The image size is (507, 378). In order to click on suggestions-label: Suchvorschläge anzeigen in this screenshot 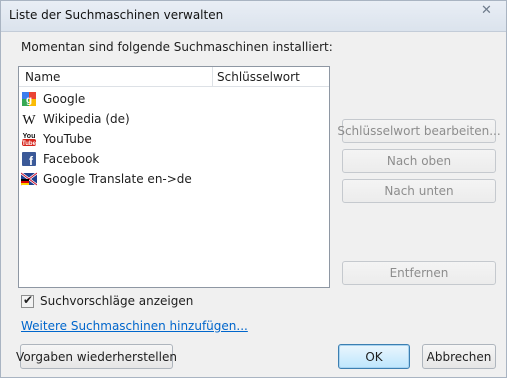, I will do `click(116, 301)`.